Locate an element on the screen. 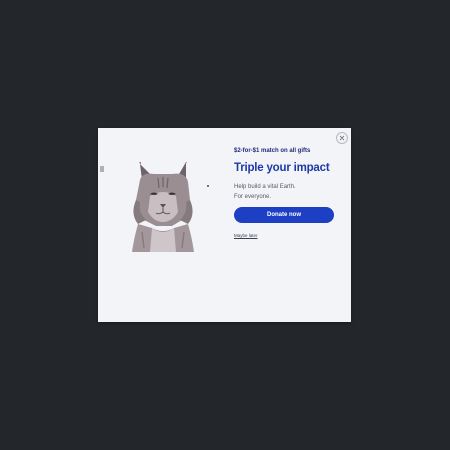 The image size is (450, 450). subtext-line-2: For everyone. is located at coordinates (253, 197).